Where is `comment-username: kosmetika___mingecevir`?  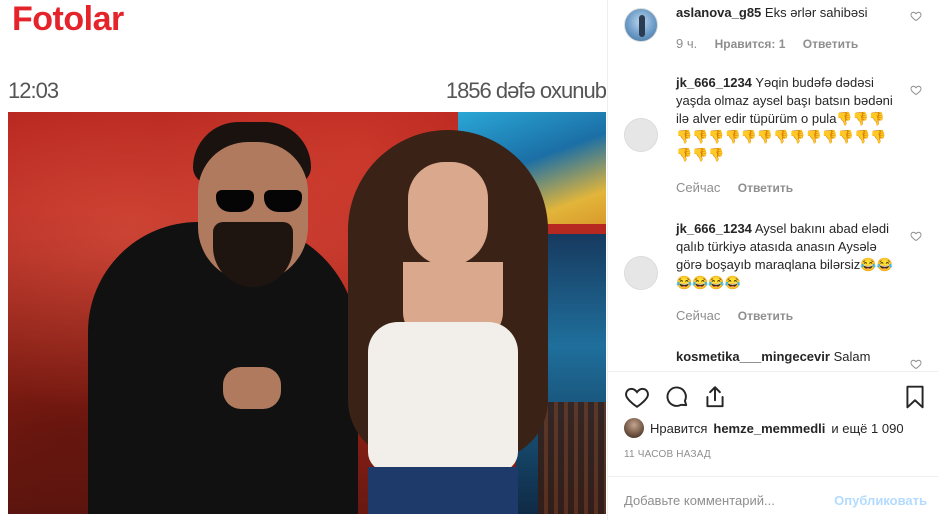 comment-username: kosmetika___mingecevir is located at coordinates (753, 356).